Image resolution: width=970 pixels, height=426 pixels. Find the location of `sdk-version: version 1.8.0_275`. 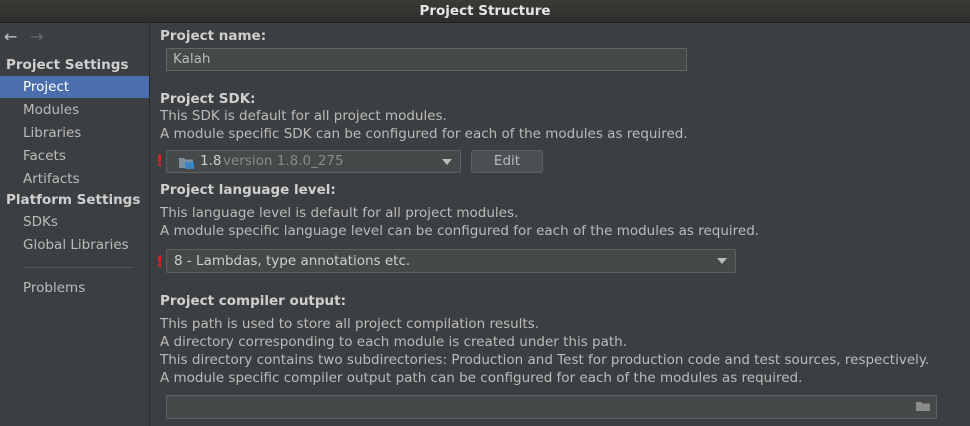

sdk-version: version 1.8.0_275 is located at coordinates (283, 161).